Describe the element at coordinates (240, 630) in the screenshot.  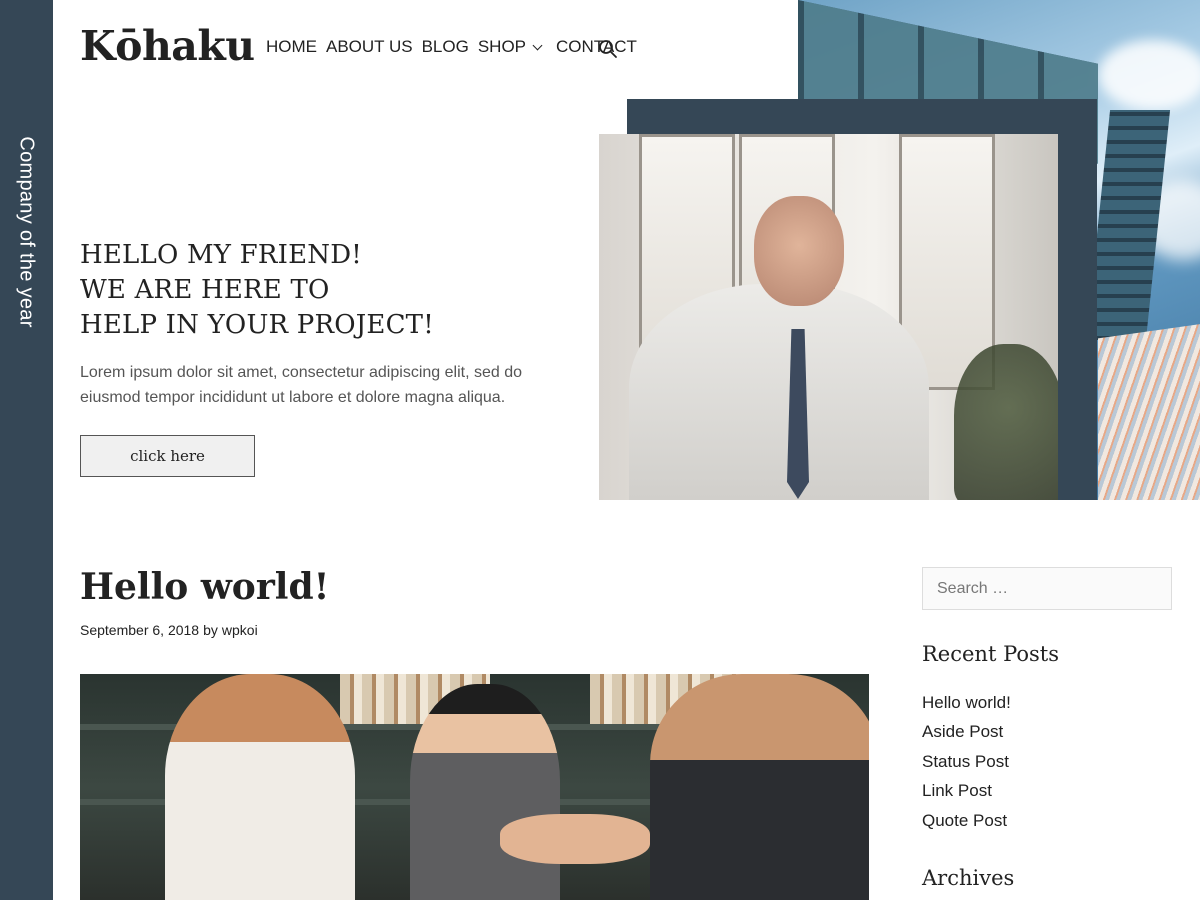
I see `post-author: wpkoi` at that location.